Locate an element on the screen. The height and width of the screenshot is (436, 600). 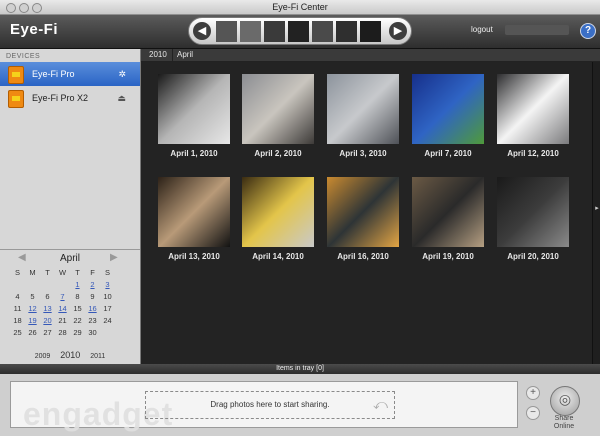
photo-thumbnail: April 1, 2010 is located at coordinates (194, 116).